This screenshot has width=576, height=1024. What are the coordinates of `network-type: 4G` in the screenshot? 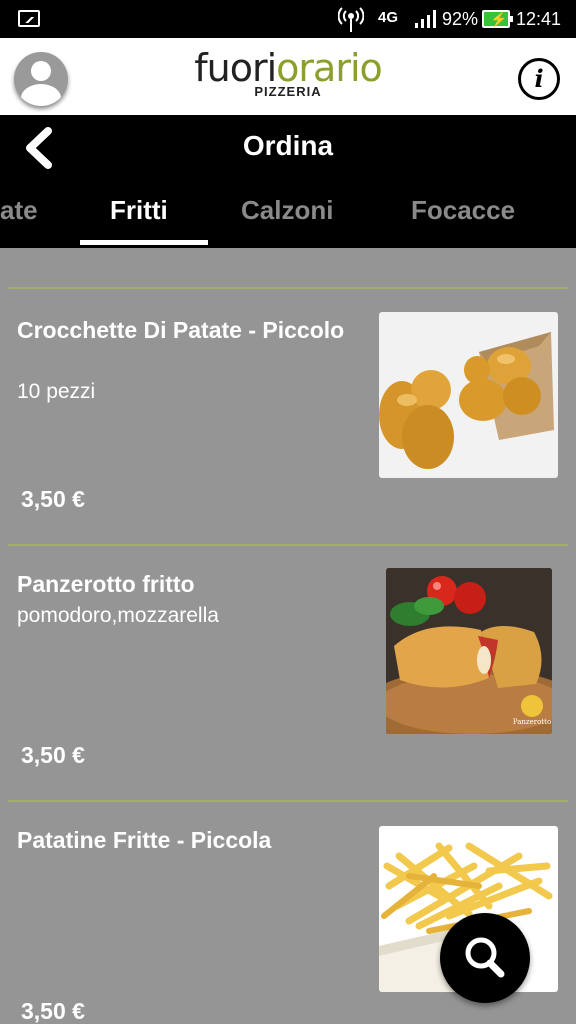 It's located at (388, 17).